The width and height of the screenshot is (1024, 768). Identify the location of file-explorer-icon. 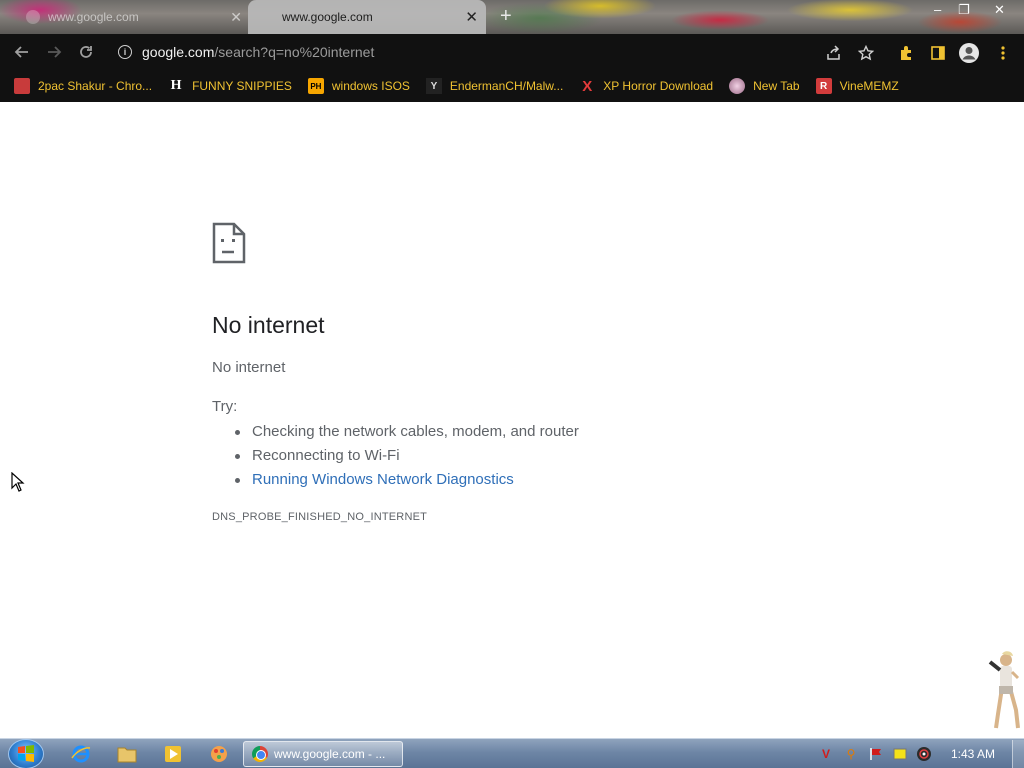
(127, 754).